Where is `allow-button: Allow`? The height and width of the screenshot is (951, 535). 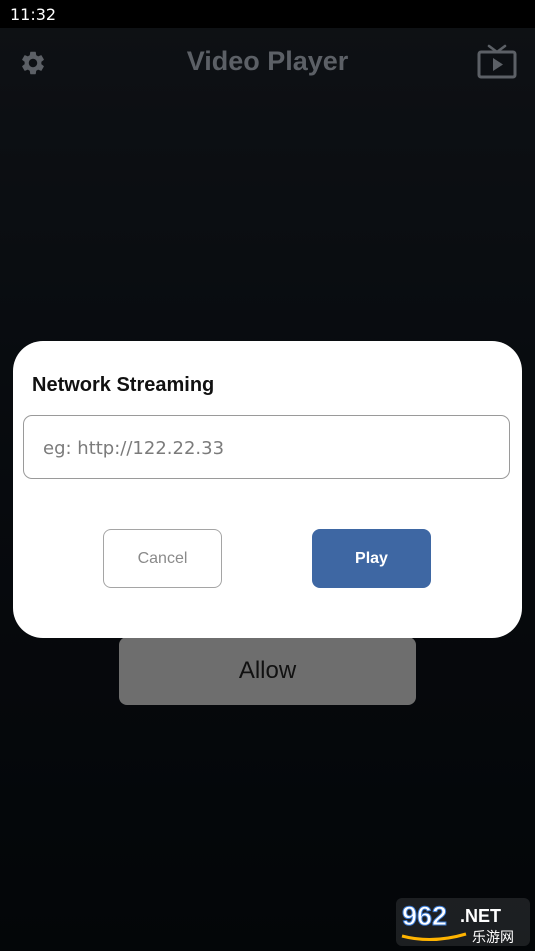
allow-button: Allow is located at coordinates (267, 671).